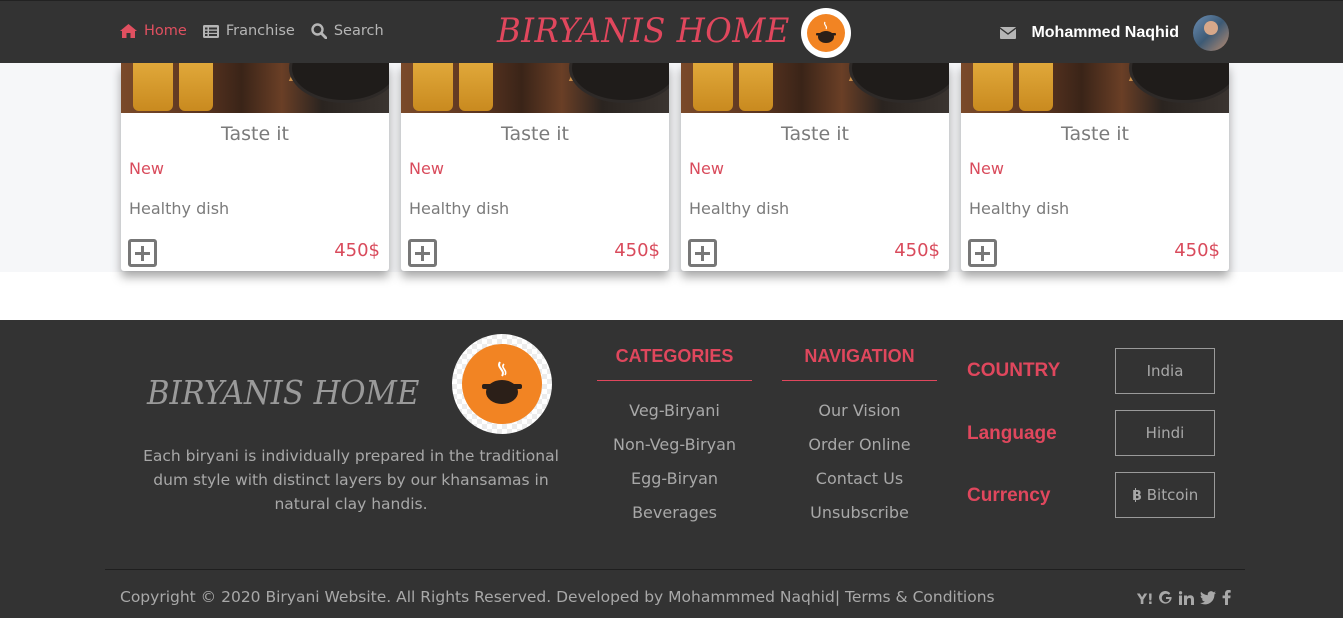 The height and width of the screenshot is (618, 1343). I want to click on navigation-heading: NAVIGATION, so click(859, 356).